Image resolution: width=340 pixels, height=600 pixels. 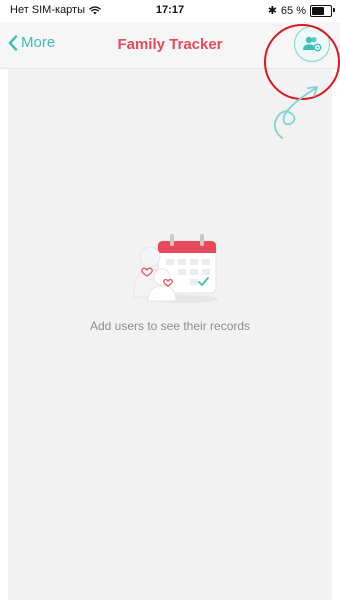 I want to click on manage-users-button, so click(x=312, y=44).